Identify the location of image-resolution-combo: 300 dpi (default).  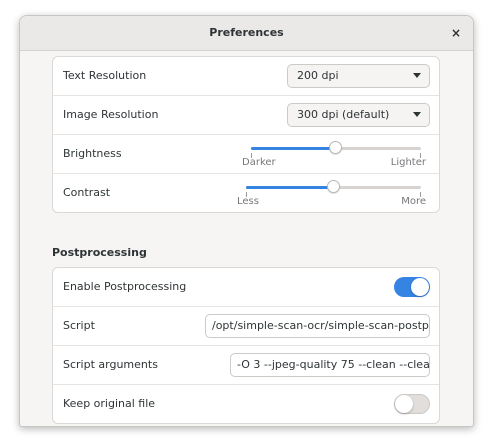
(358, 115).